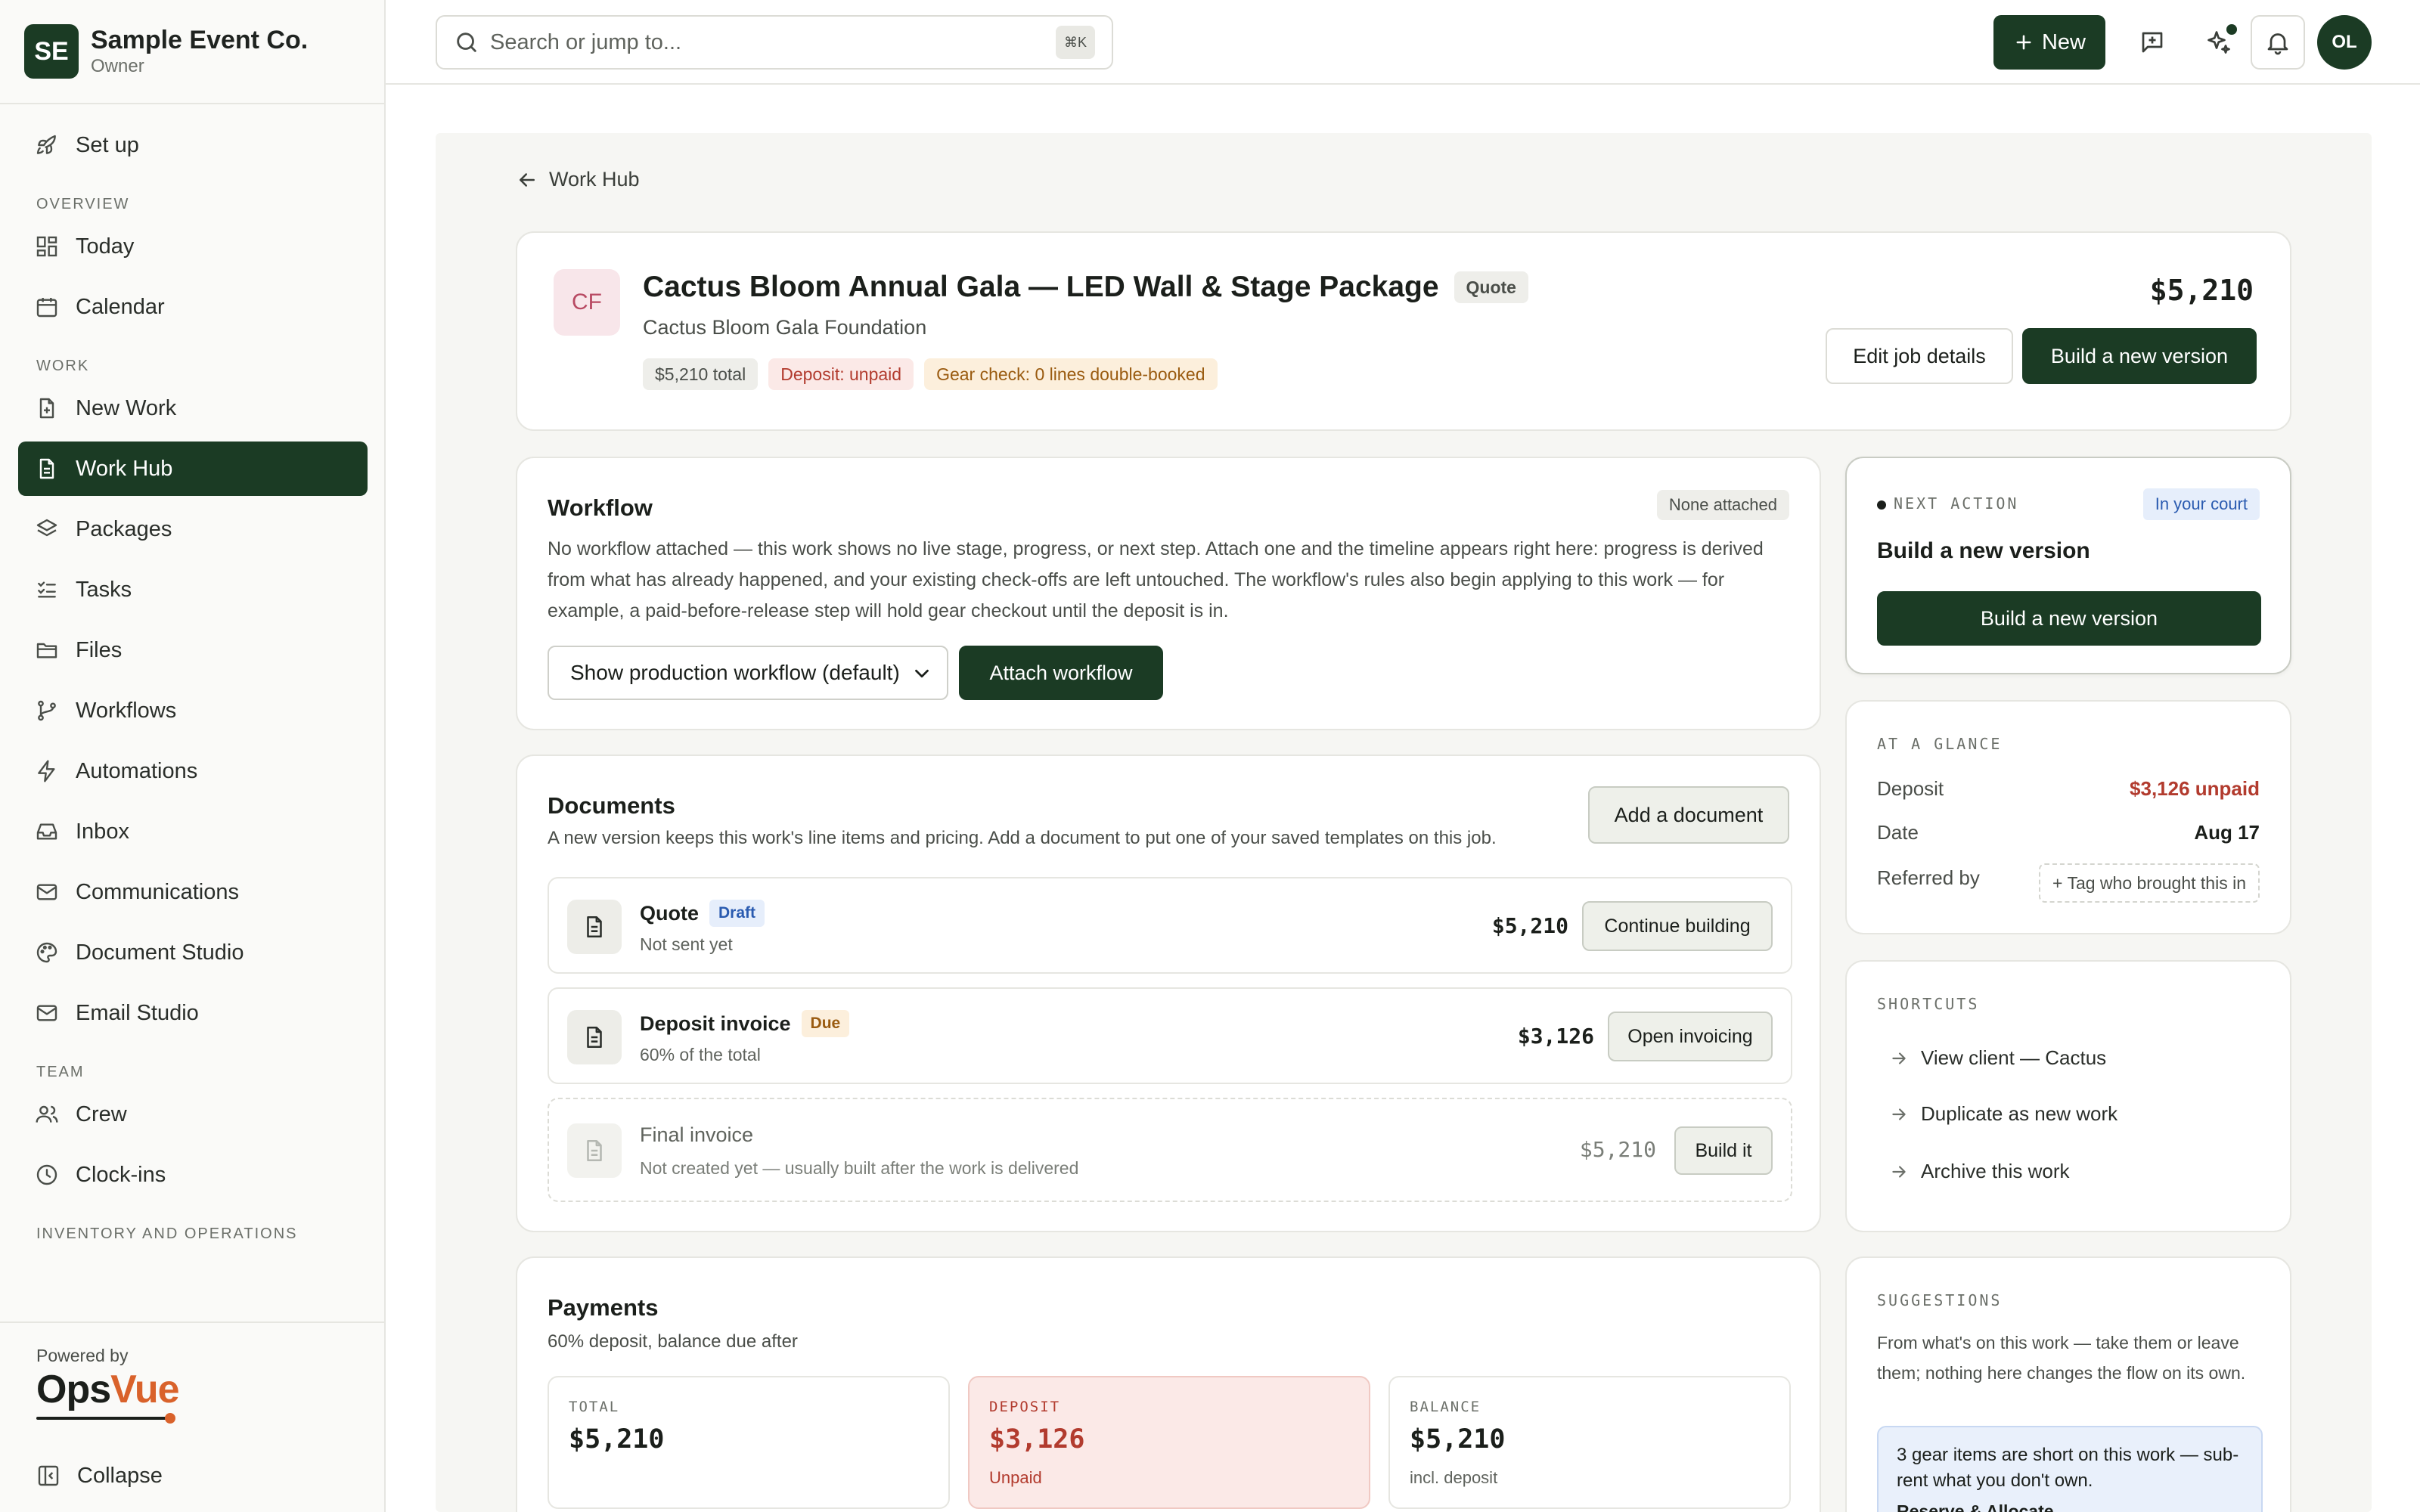  I want to click on collapse-label: Collapse, so click(120, 1475).